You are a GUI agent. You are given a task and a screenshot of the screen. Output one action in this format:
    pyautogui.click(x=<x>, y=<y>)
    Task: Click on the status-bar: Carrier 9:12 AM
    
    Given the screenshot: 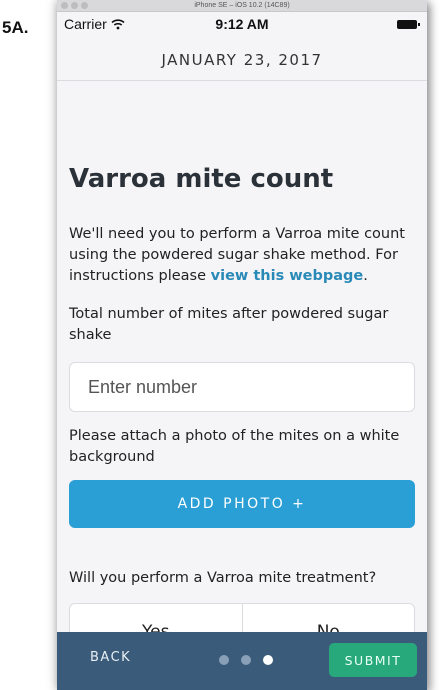 What is the action you would take?
    pyautogui.click(x=242, y=24)
    